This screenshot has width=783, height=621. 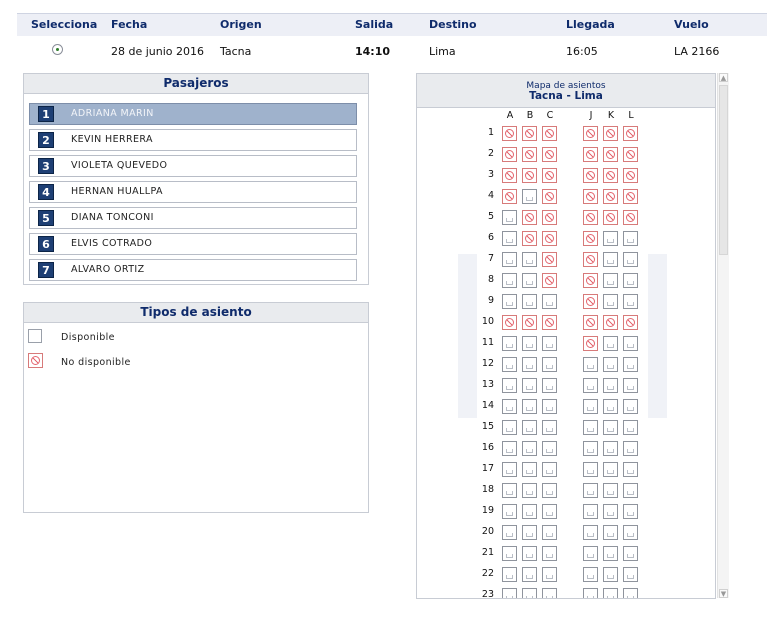 I want to click on seat-map-scrollbar: ▲ ▼, so click(x=723, y=335).